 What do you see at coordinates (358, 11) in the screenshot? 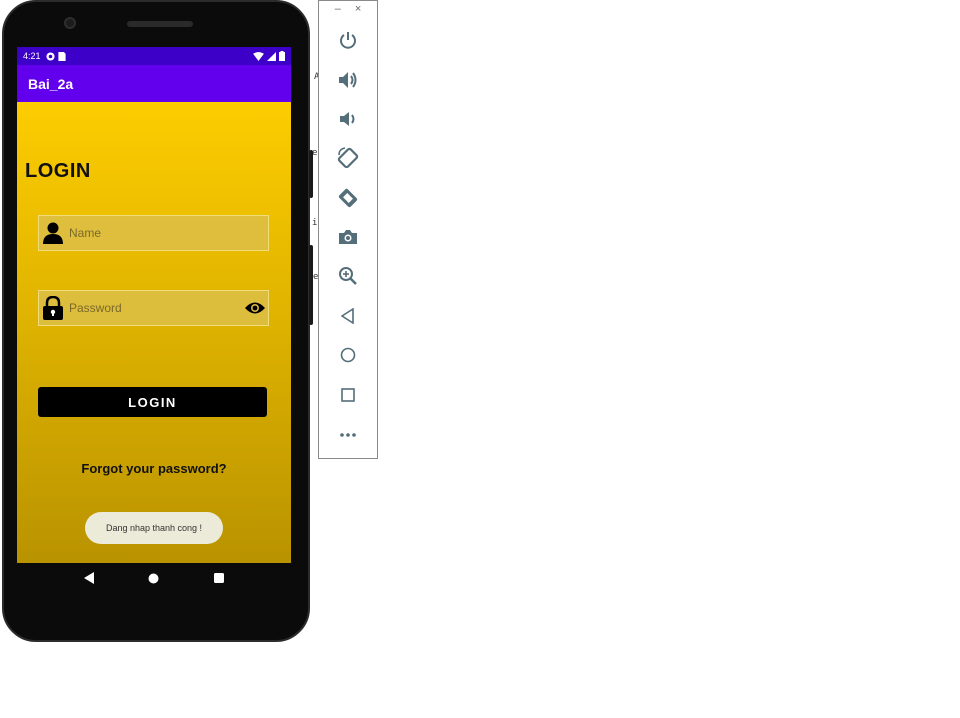
I see `close-button: ×` at bounding box center [358, 11].